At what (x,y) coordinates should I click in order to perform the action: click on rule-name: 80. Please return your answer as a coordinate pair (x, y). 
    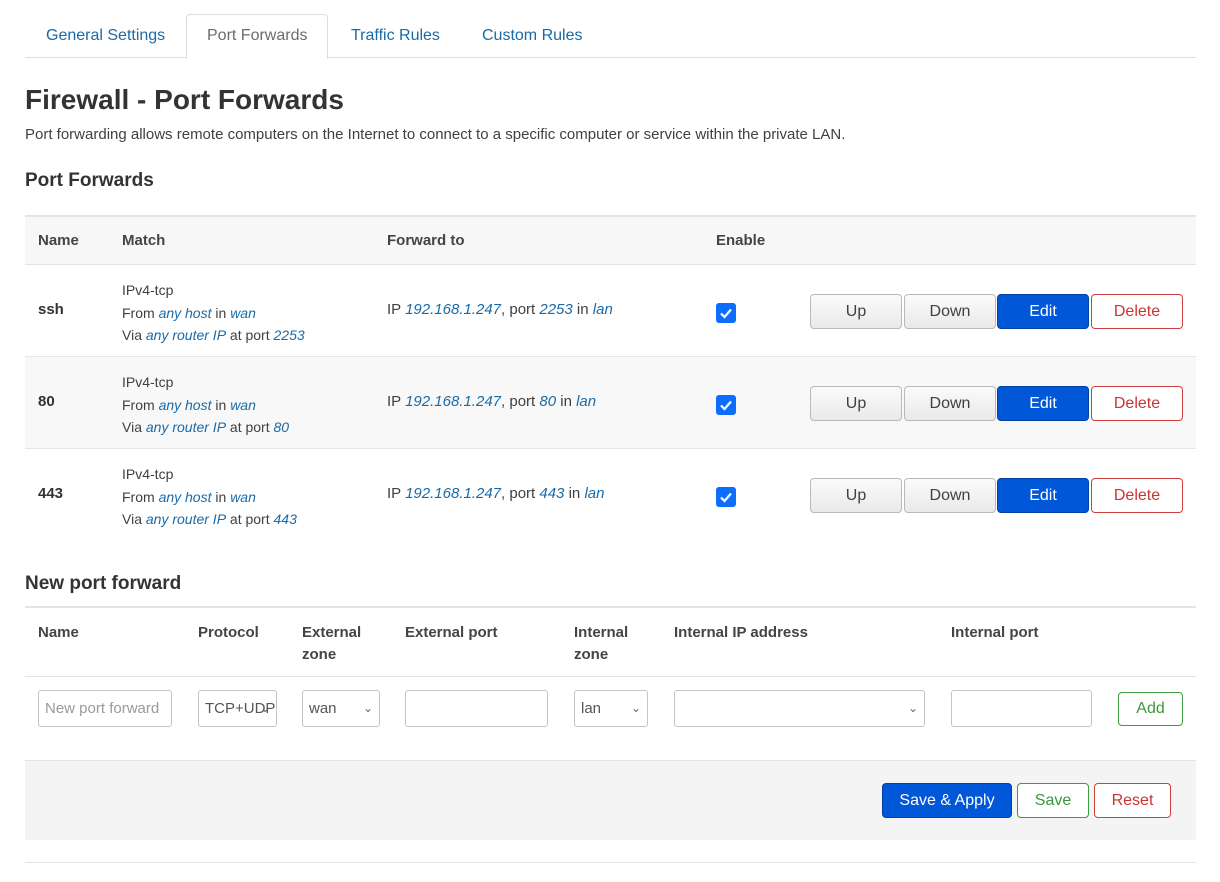
    Looking at the image, I should click on (46, 401).